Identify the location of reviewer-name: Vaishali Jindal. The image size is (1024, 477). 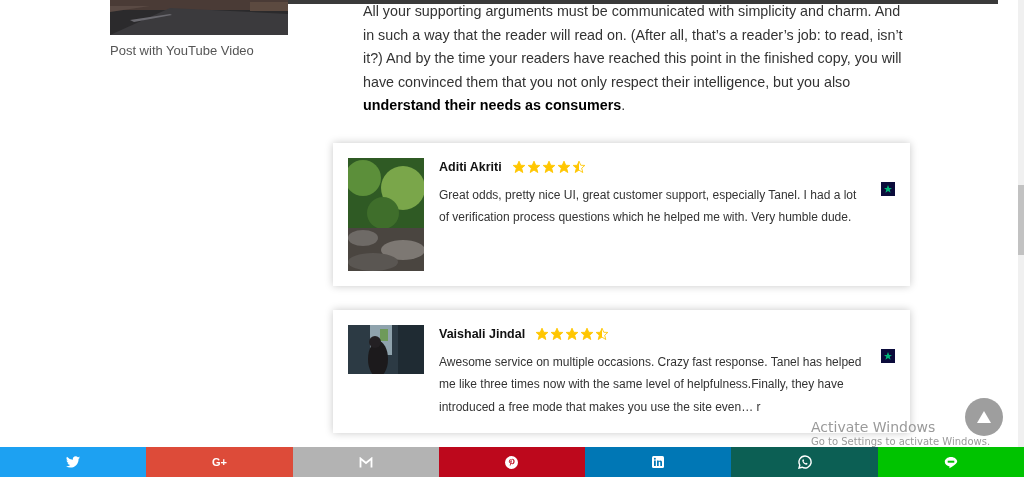
(482, 333).